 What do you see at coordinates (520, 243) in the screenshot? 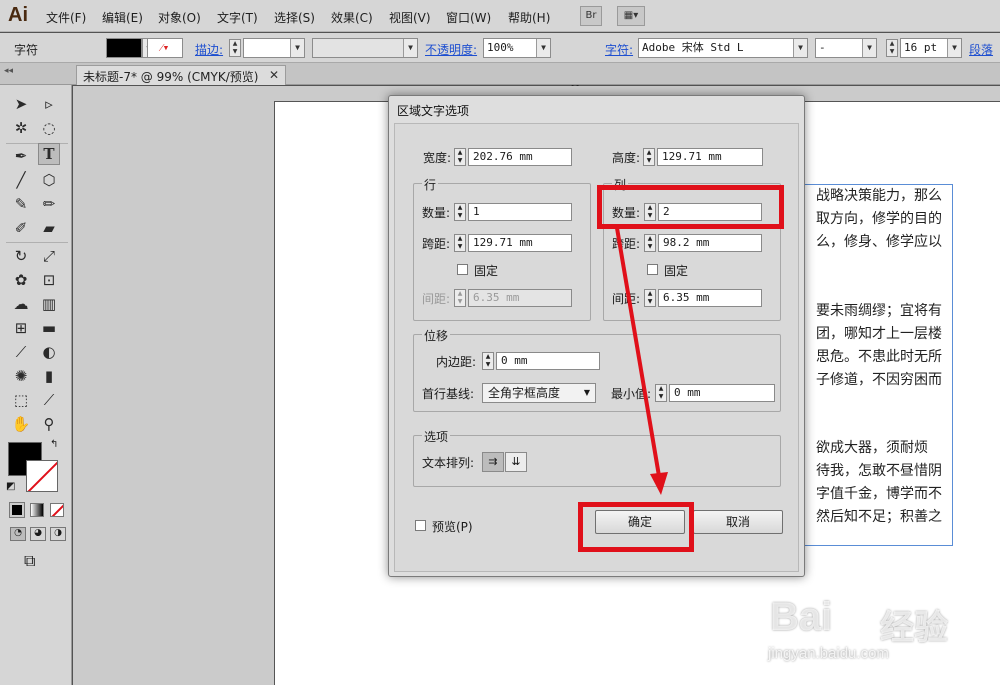
I see `rows-span-field: 129.71 mm` at bounding box center [520, 243].